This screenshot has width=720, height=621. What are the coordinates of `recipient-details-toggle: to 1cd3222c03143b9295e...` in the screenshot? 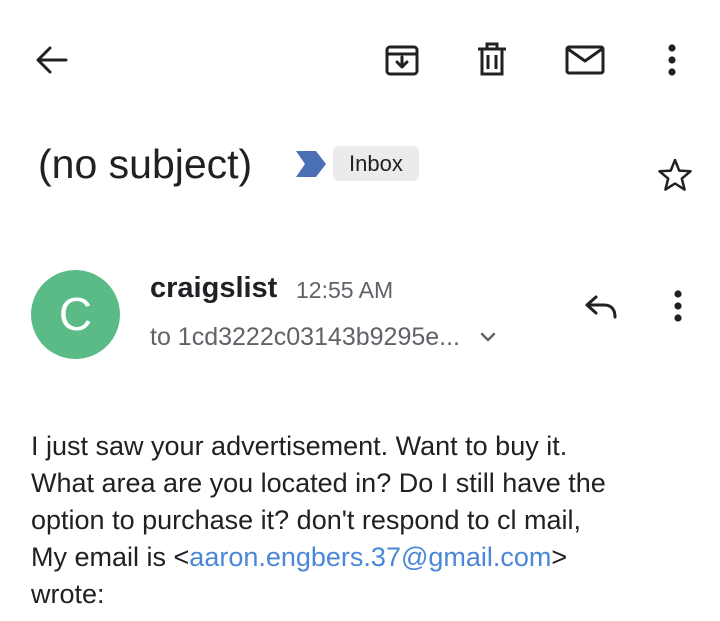 It's located at (323, 337).